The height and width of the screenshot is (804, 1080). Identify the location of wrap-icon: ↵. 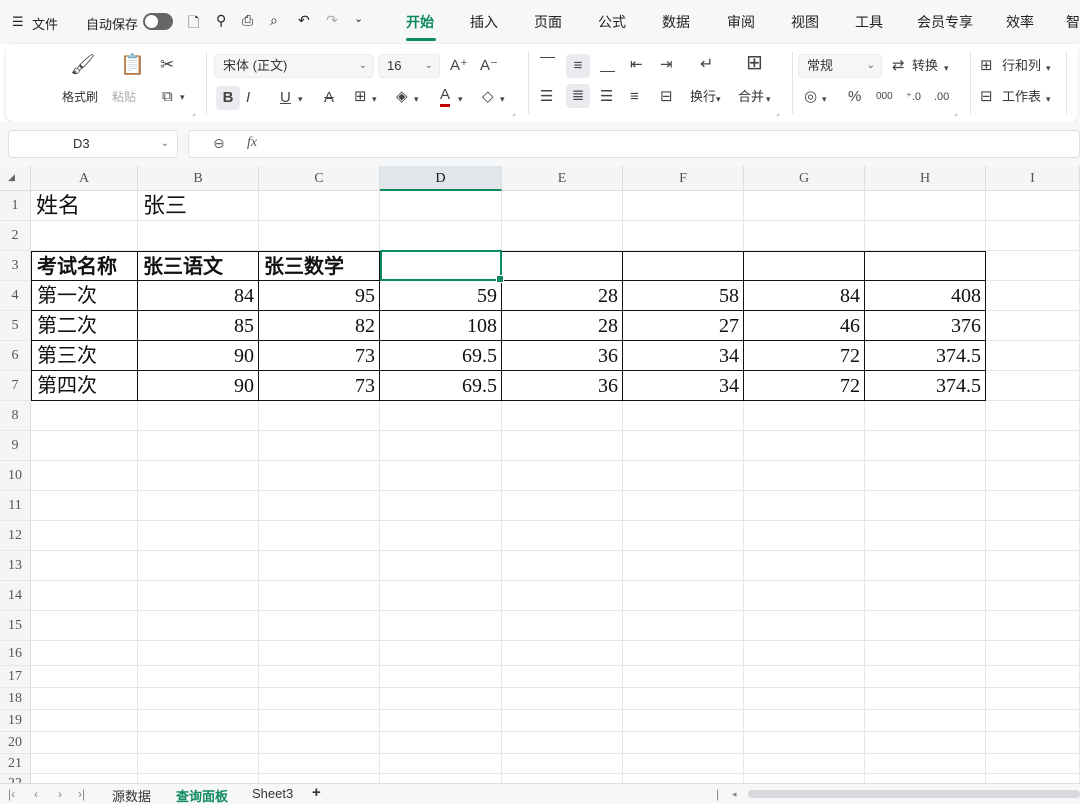
(706, 65).